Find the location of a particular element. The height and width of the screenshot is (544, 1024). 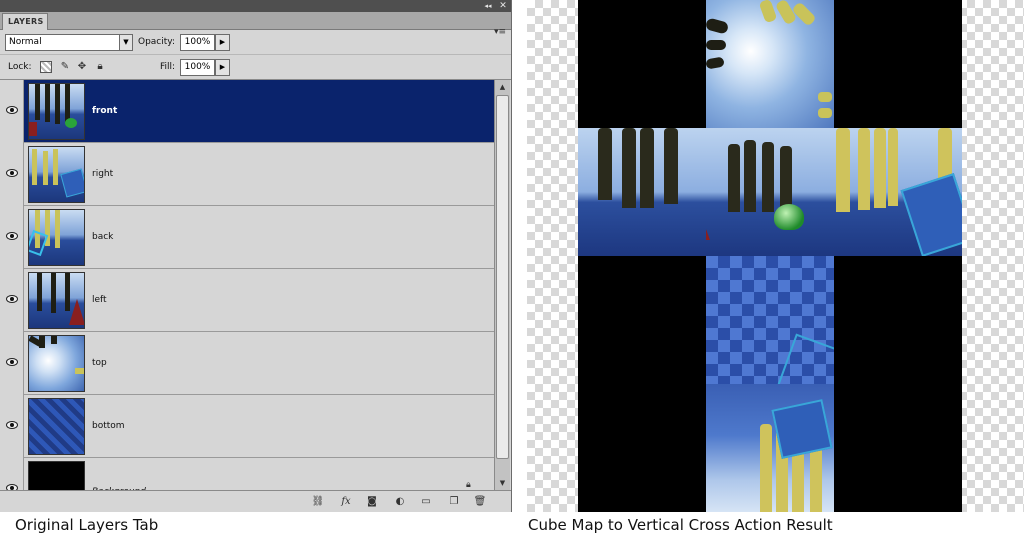

chevron-down-icon: ▼ is located at coordinates (125, 42).